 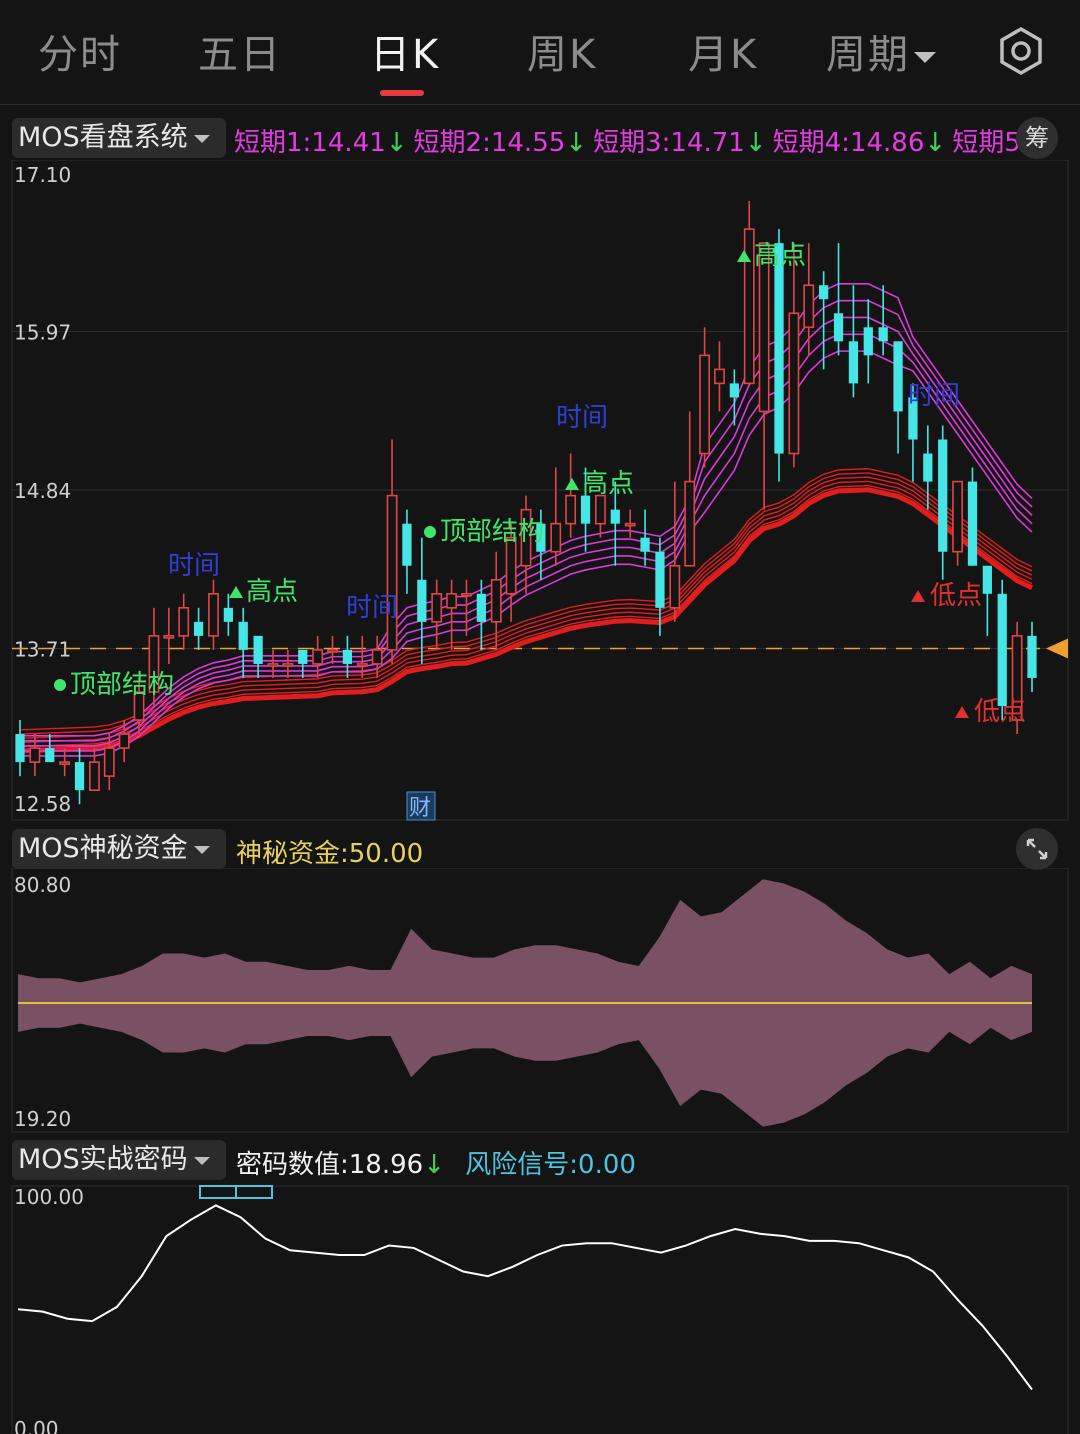 I want to click on code-value-line, so click(x=525, y=1297).